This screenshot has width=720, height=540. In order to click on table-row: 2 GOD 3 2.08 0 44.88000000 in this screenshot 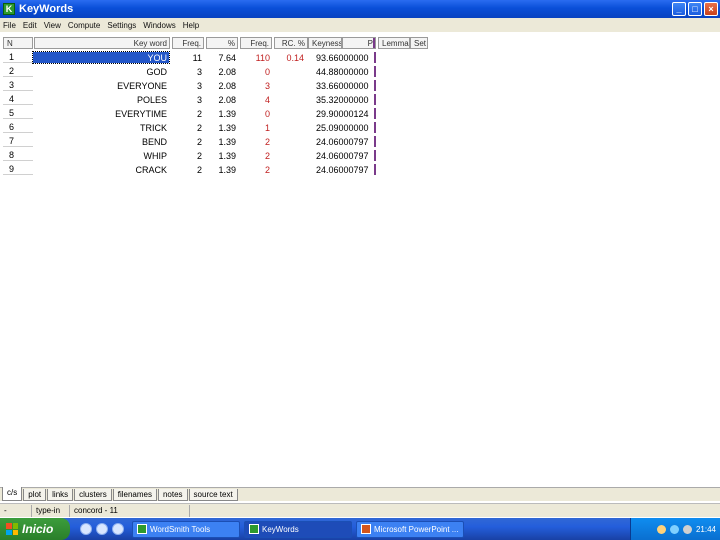, I will do `click(215, 71)`.